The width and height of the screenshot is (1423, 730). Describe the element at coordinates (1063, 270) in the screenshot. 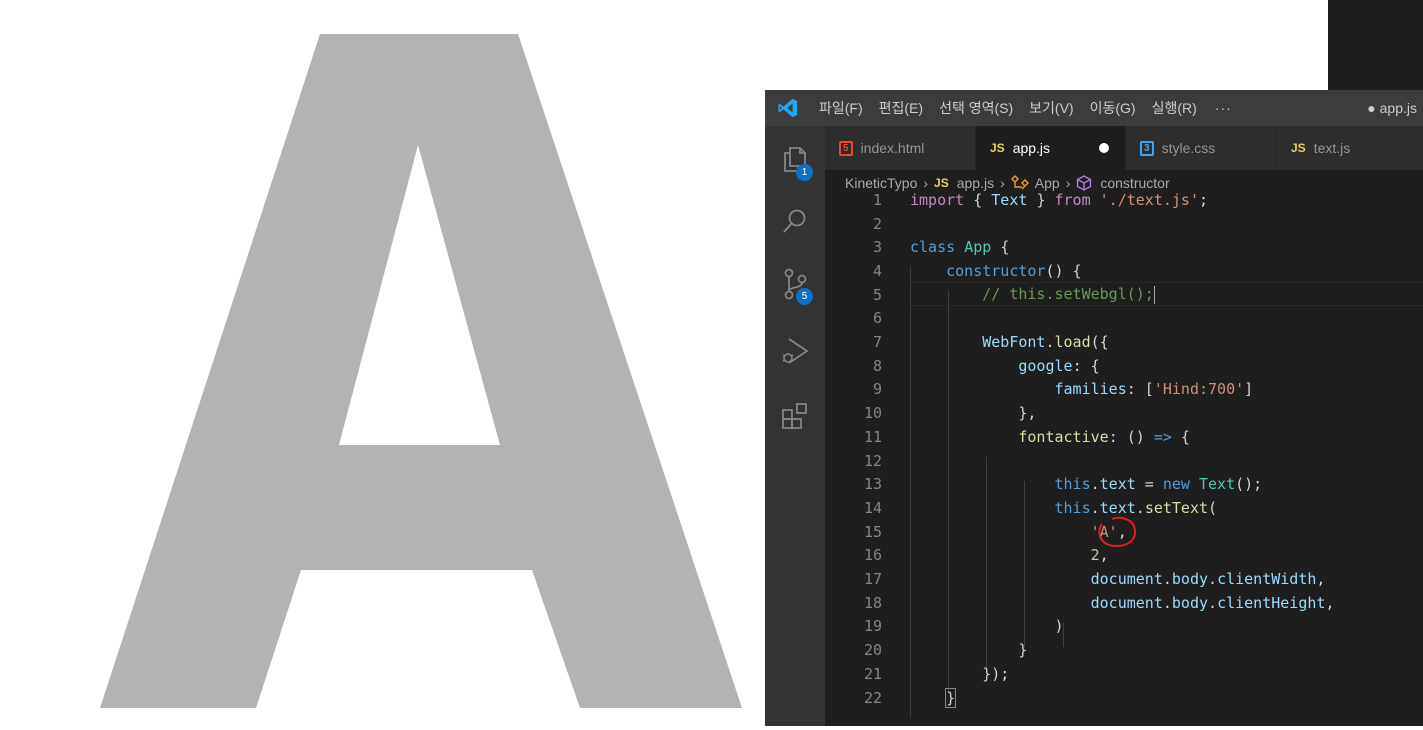

I see `token: () {` at that location.